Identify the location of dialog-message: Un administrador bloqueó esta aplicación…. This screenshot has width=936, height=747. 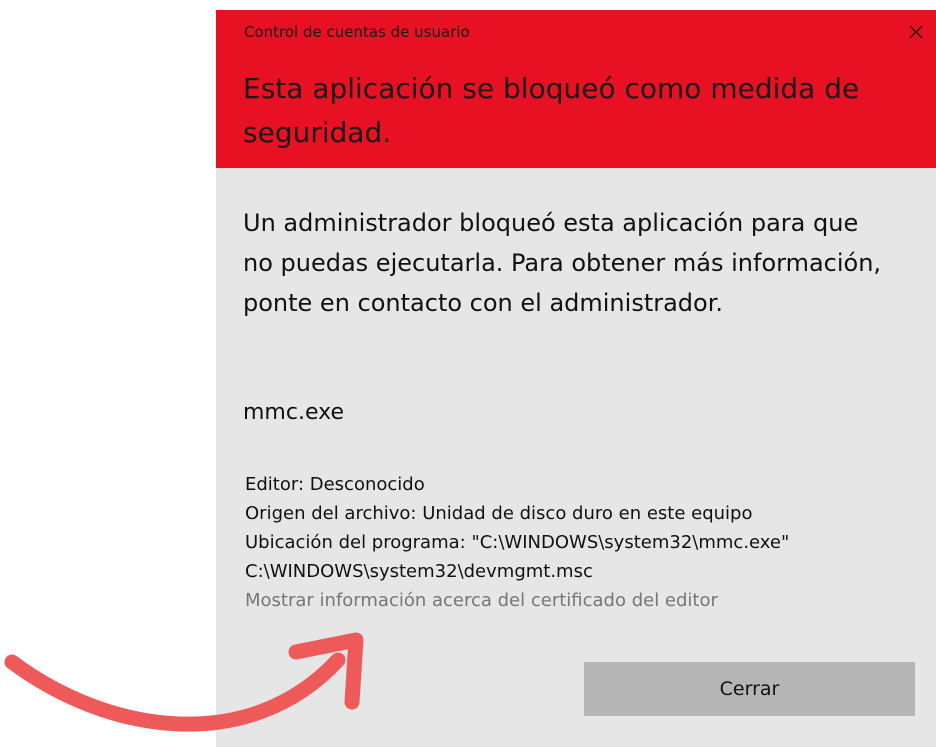
(562, 263).